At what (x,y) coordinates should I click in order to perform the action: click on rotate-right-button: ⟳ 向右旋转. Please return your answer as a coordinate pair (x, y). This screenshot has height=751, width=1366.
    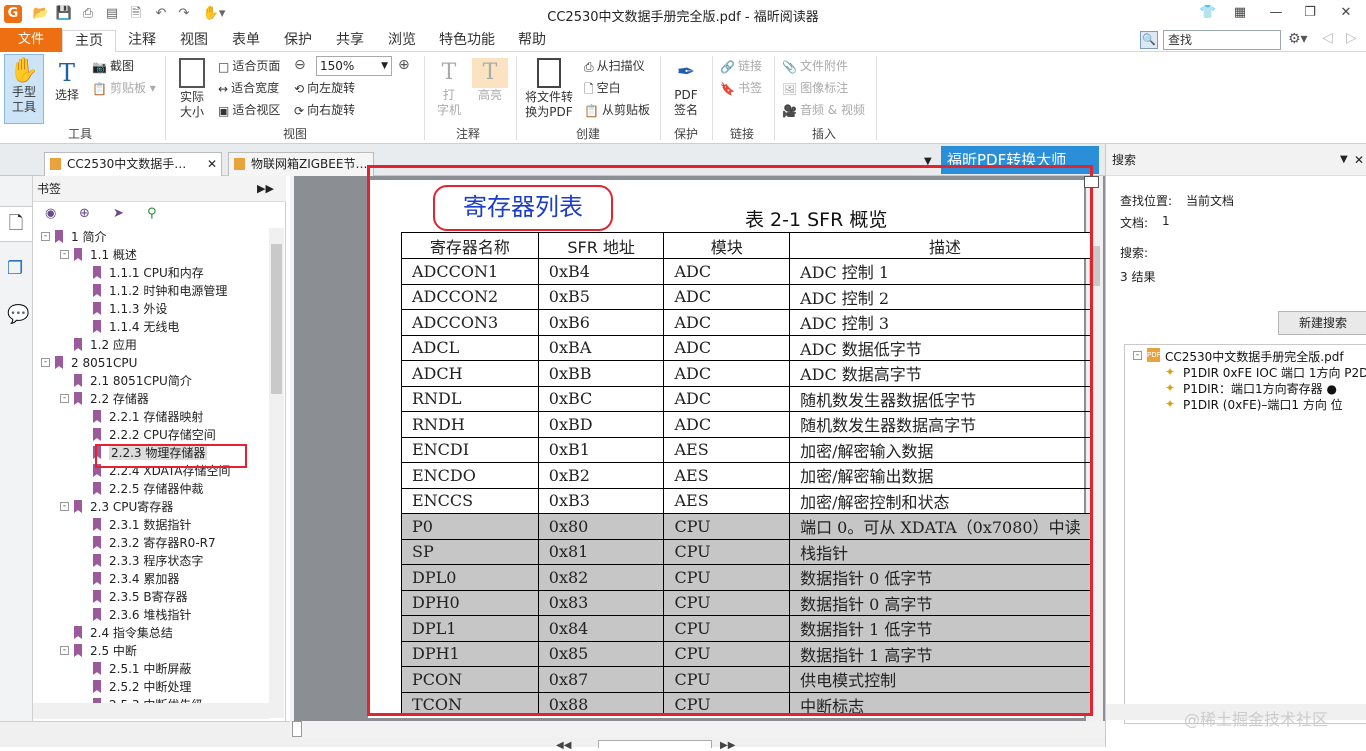
    Looking at the image, I should click on (324, 110).